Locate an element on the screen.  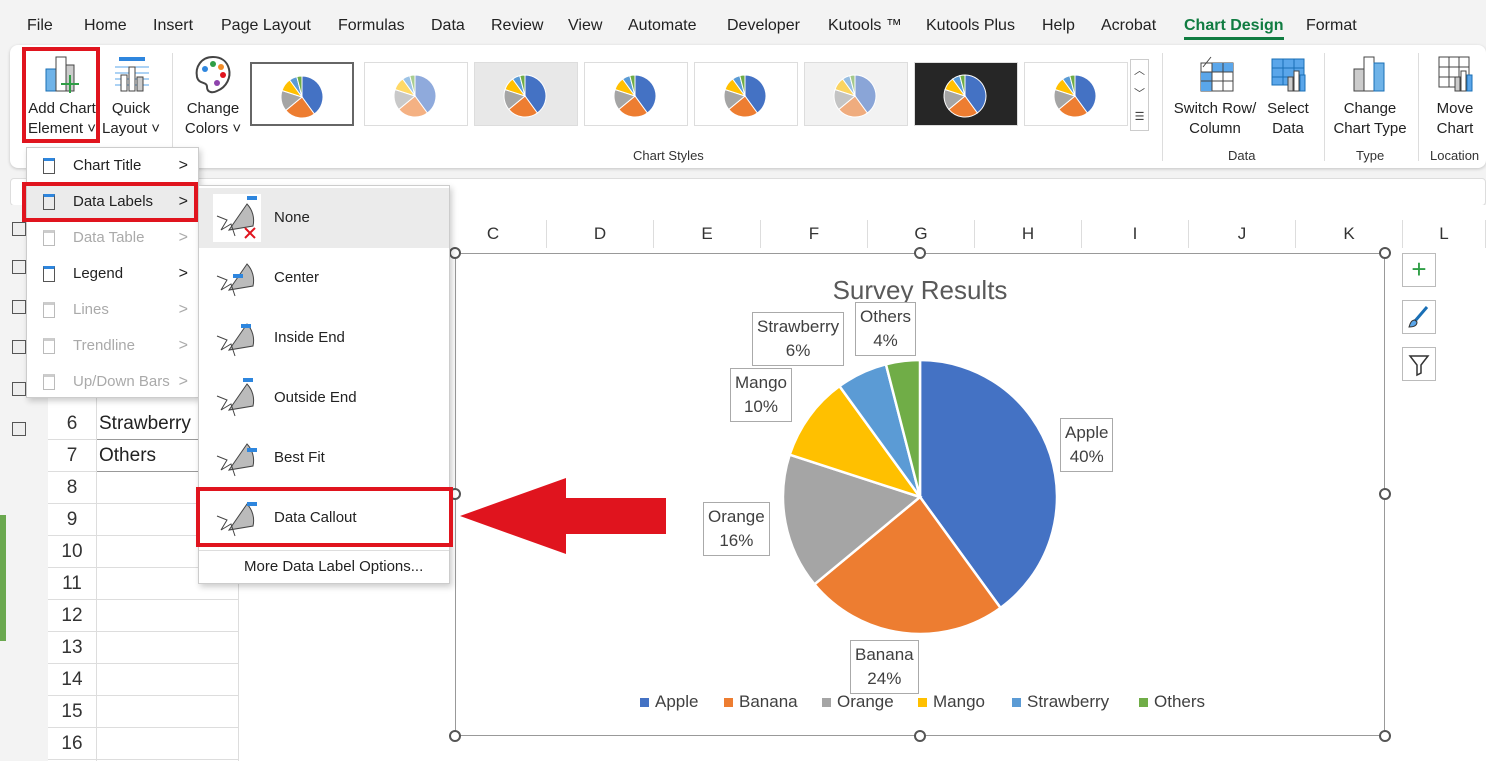
tab-developer: Developer is located at coordinates (763, 26).